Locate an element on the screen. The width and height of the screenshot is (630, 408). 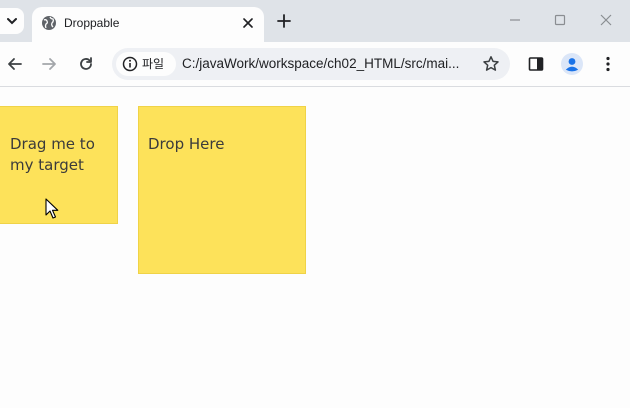
forward-icon is located at coordinates (49, 64).